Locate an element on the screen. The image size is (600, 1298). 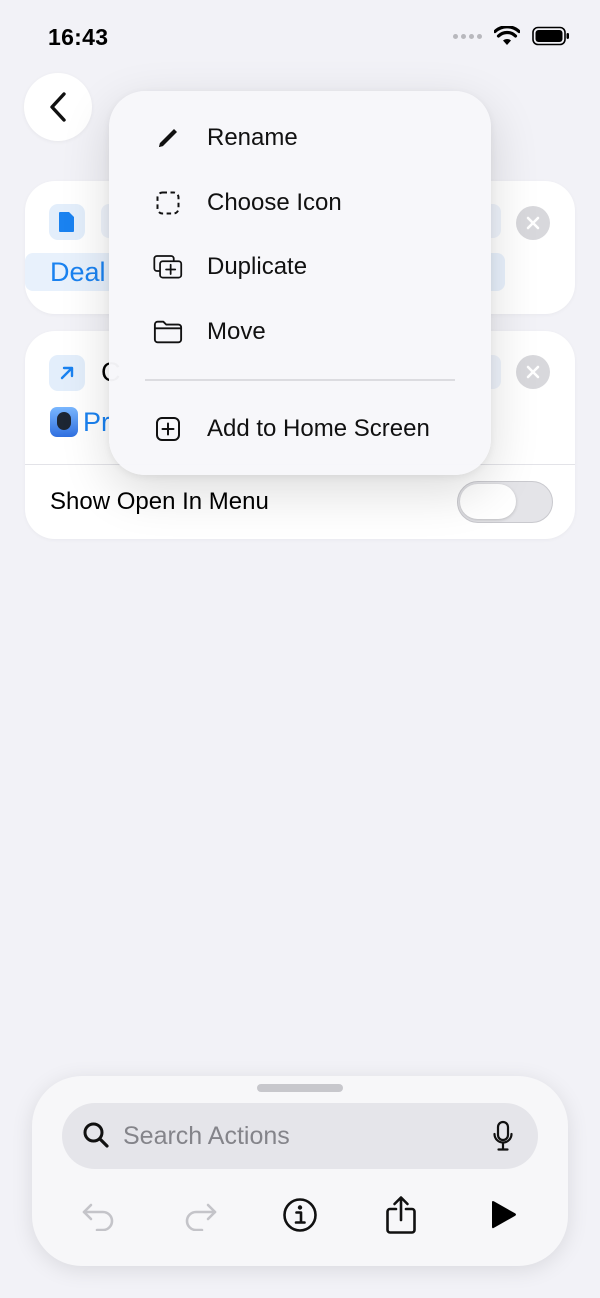
pencil-icon is located at coordinates (168, 138).